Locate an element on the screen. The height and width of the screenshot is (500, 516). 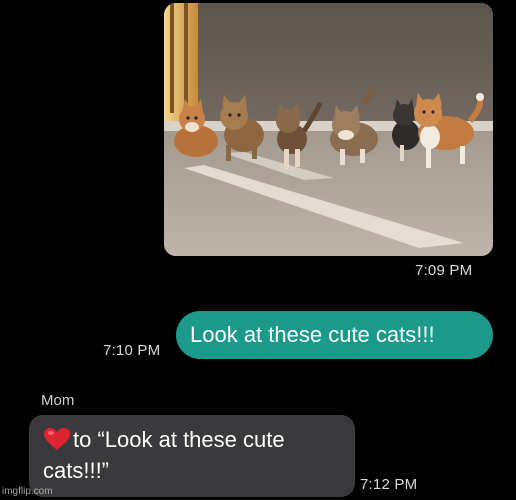
reply-message-bubble: to “Look at these cute cats!!!” is located at coordinates (192, 456).